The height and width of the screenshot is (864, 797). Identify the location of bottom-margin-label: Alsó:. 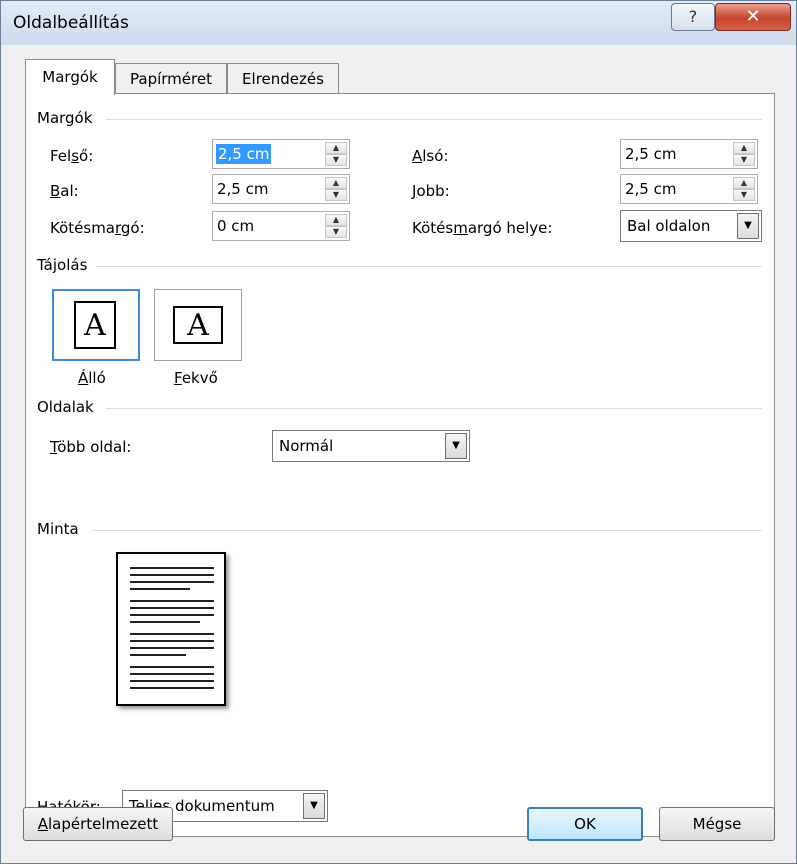
(430, 156).